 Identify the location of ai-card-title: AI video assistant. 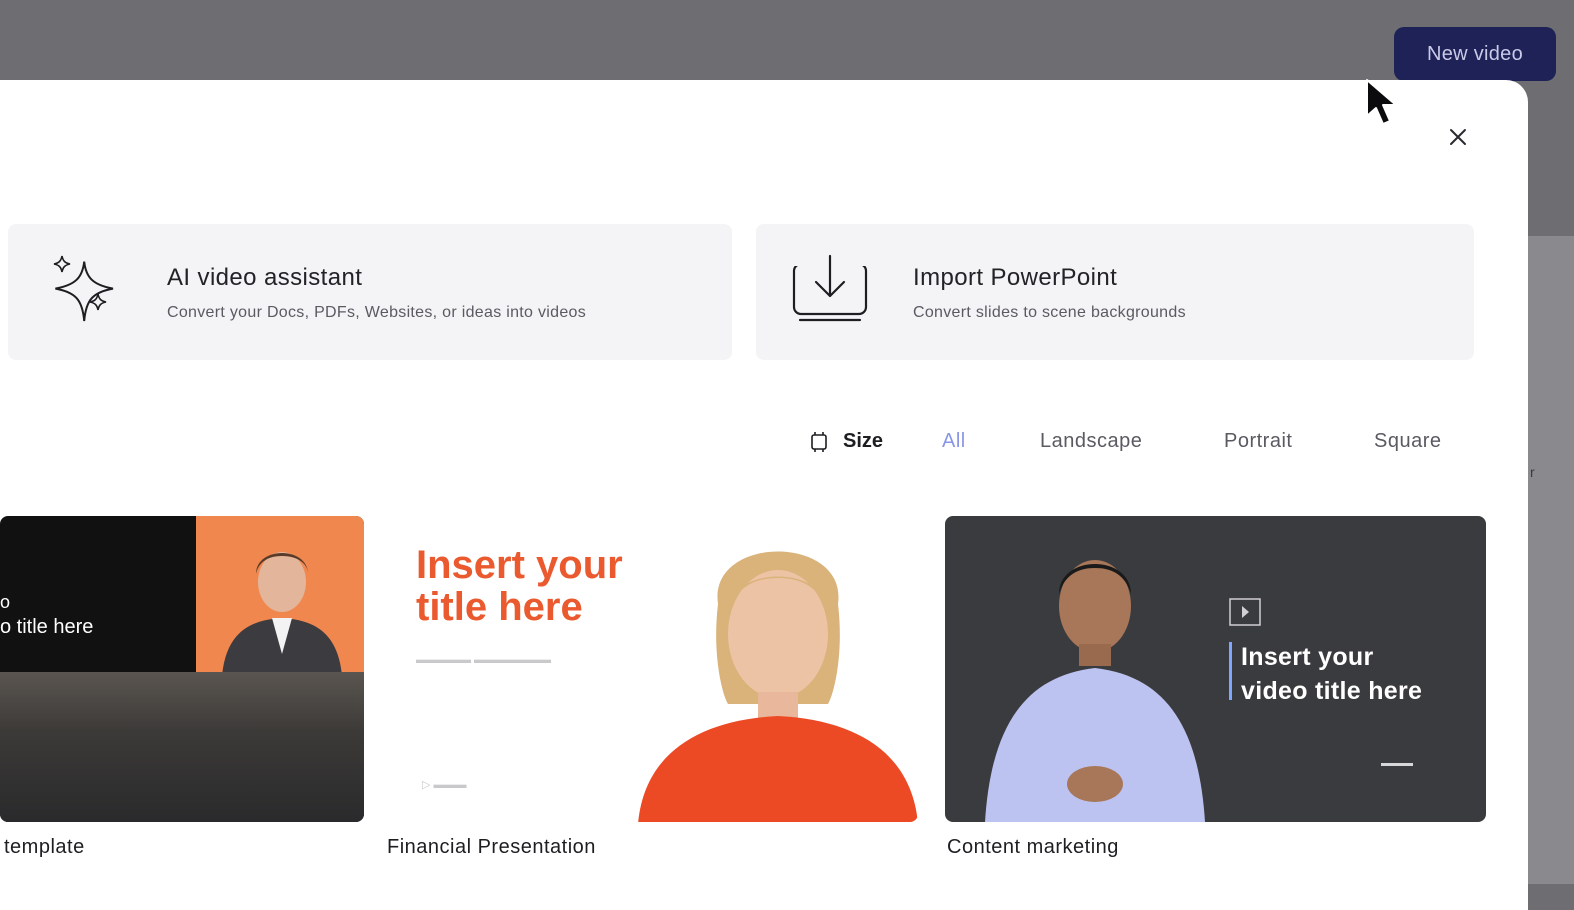
(265, 277).